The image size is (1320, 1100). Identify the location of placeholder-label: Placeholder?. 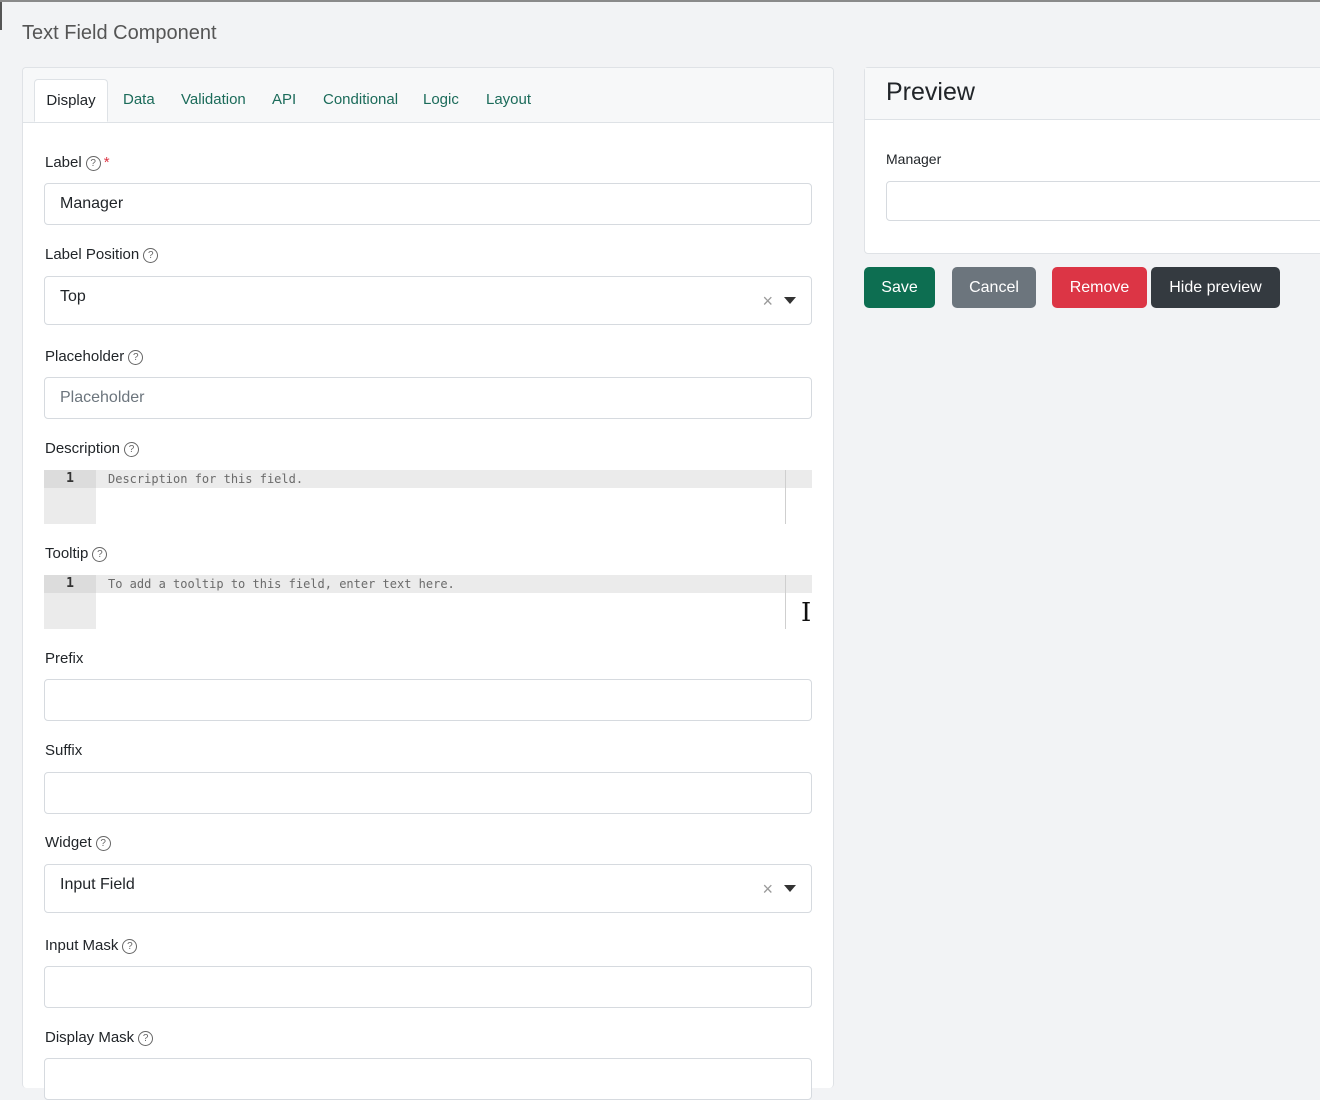
(94, 356).